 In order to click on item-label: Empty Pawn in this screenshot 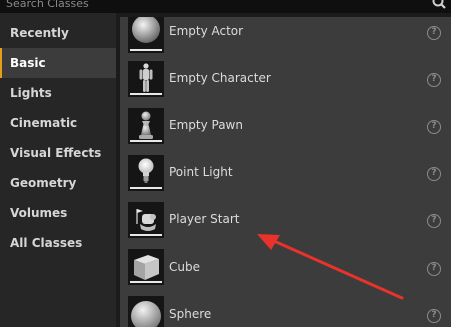, I will do `click(206, 125)`.